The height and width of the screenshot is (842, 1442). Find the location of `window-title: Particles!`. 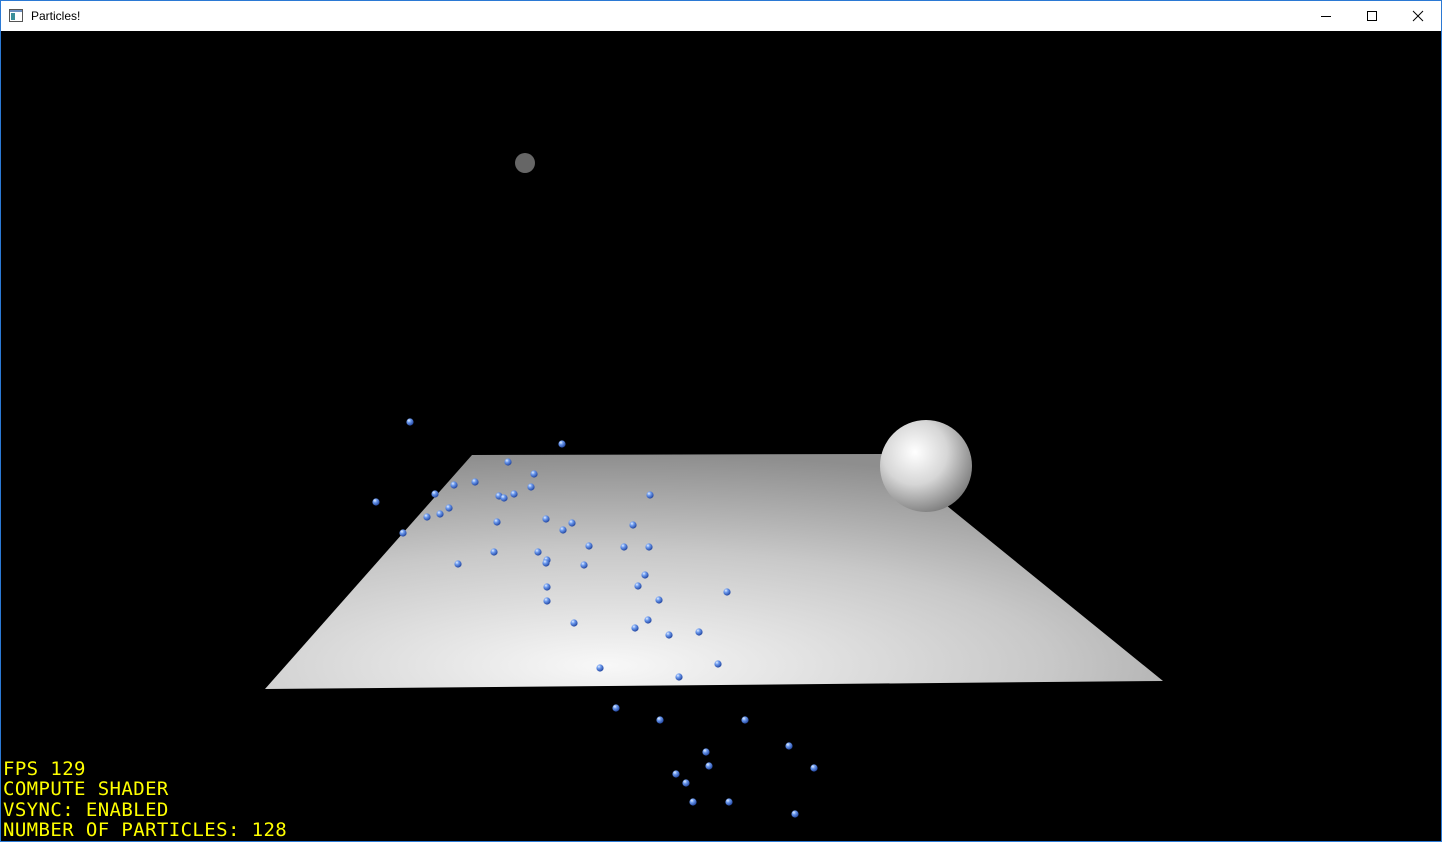

window-title: Particles! is located at coordinates (56, 16).